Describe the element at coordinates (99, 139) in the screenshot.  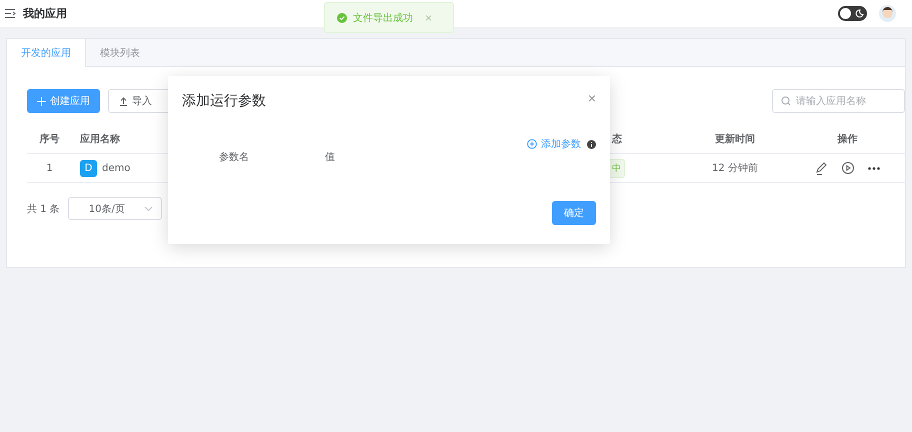
I see `column-header: 应用名称` at that location.